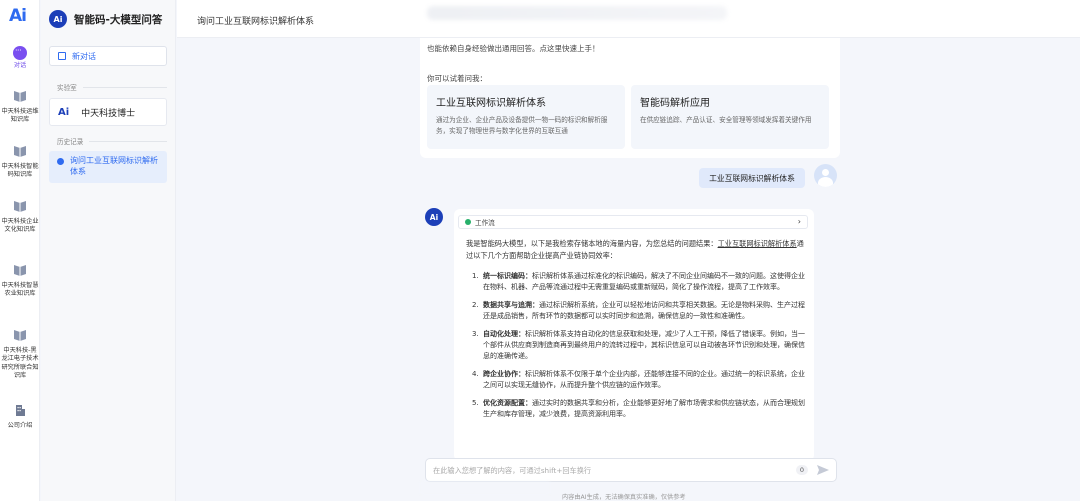 The image size is (1080, 501). Describe the element at coordinates (592, 243) in the screenshot. I see `answer-lead-prefix: 我是智能码大模型，以下是我检索存储本地的海量内容，为您总结的问题结果：` at that location.